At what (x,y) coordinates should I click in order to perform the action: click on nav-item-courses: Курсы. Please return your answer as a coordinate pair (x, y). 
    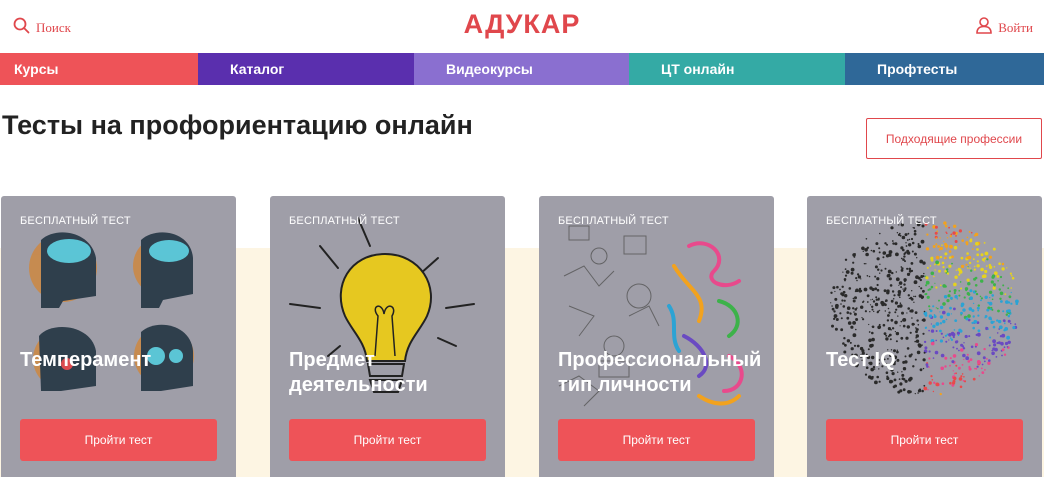
    Looking at the image, I should click on (99, 69).